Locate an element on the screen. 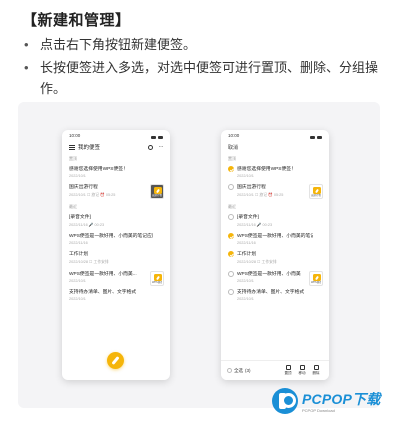 Image resolution: width=400 pixels, height=425 pixels. search-icon is located at coordinates (150, 147).